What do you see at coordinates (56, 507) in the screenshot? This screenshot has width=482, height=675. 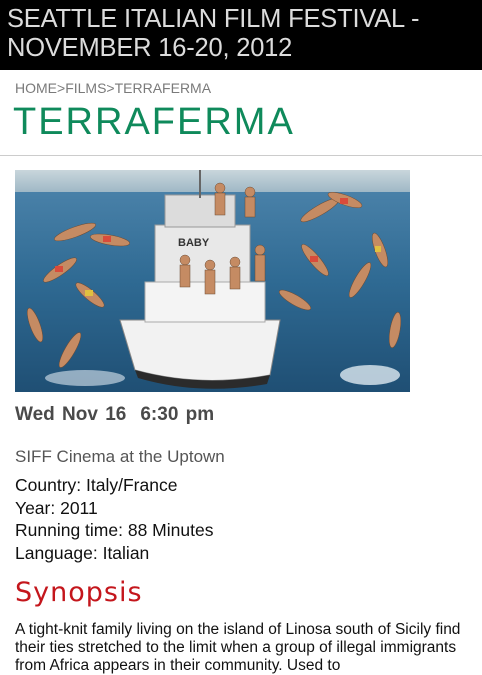 I see `year: Year: 2011` at bounding box center [56, 507].